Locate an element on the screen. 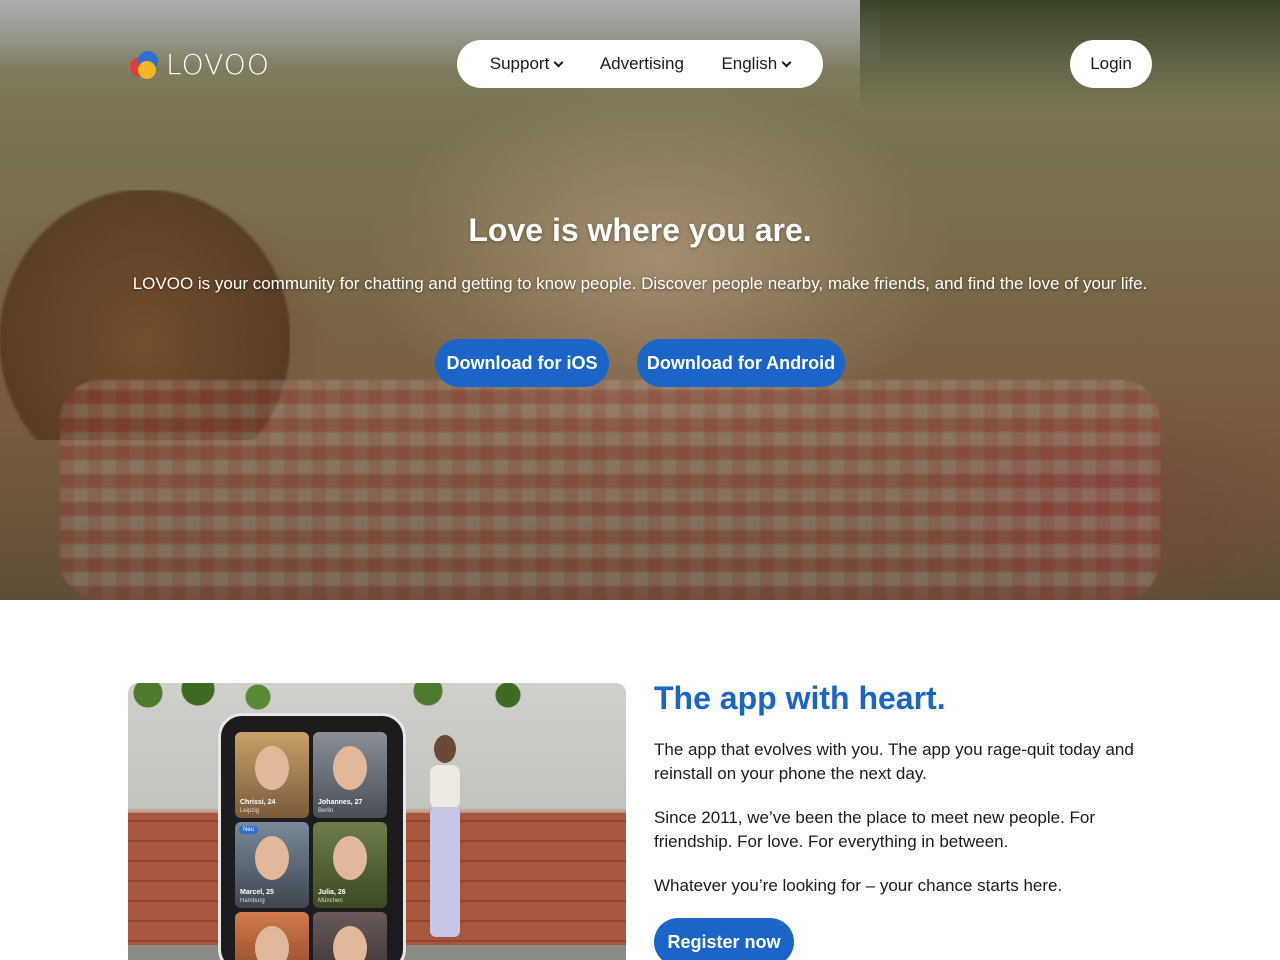  nav-support-label: Support is located at coordinates (519, 63).